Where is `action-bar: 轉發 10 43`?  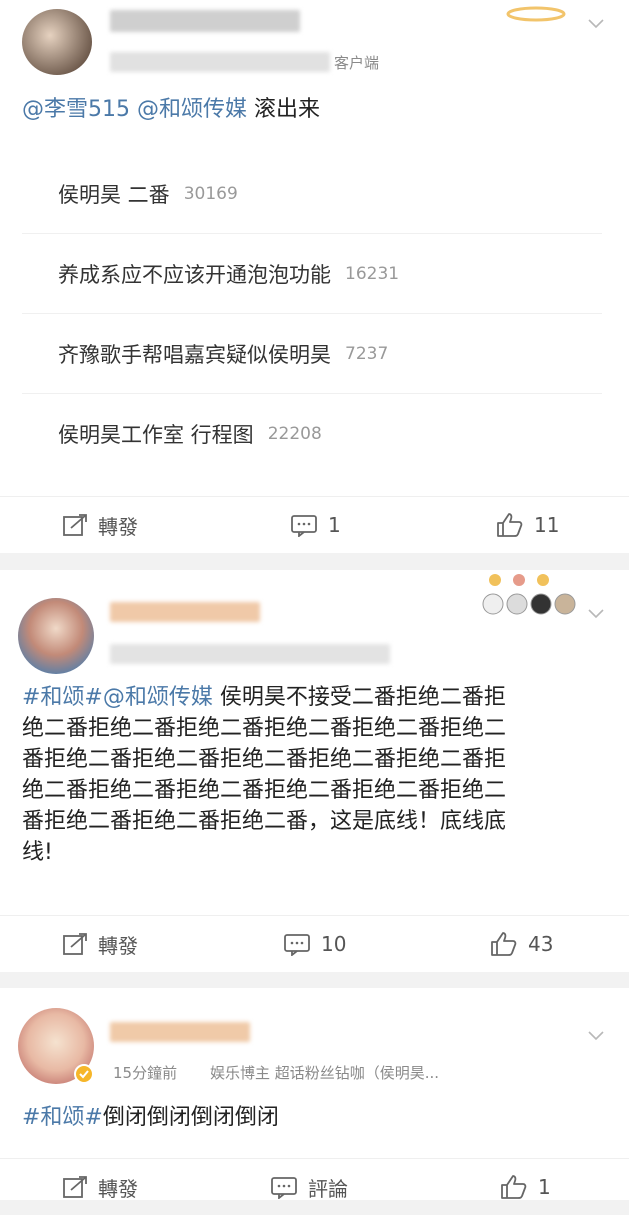
action-bar: 轉發 10 43 is located at coordinates (314, 943).